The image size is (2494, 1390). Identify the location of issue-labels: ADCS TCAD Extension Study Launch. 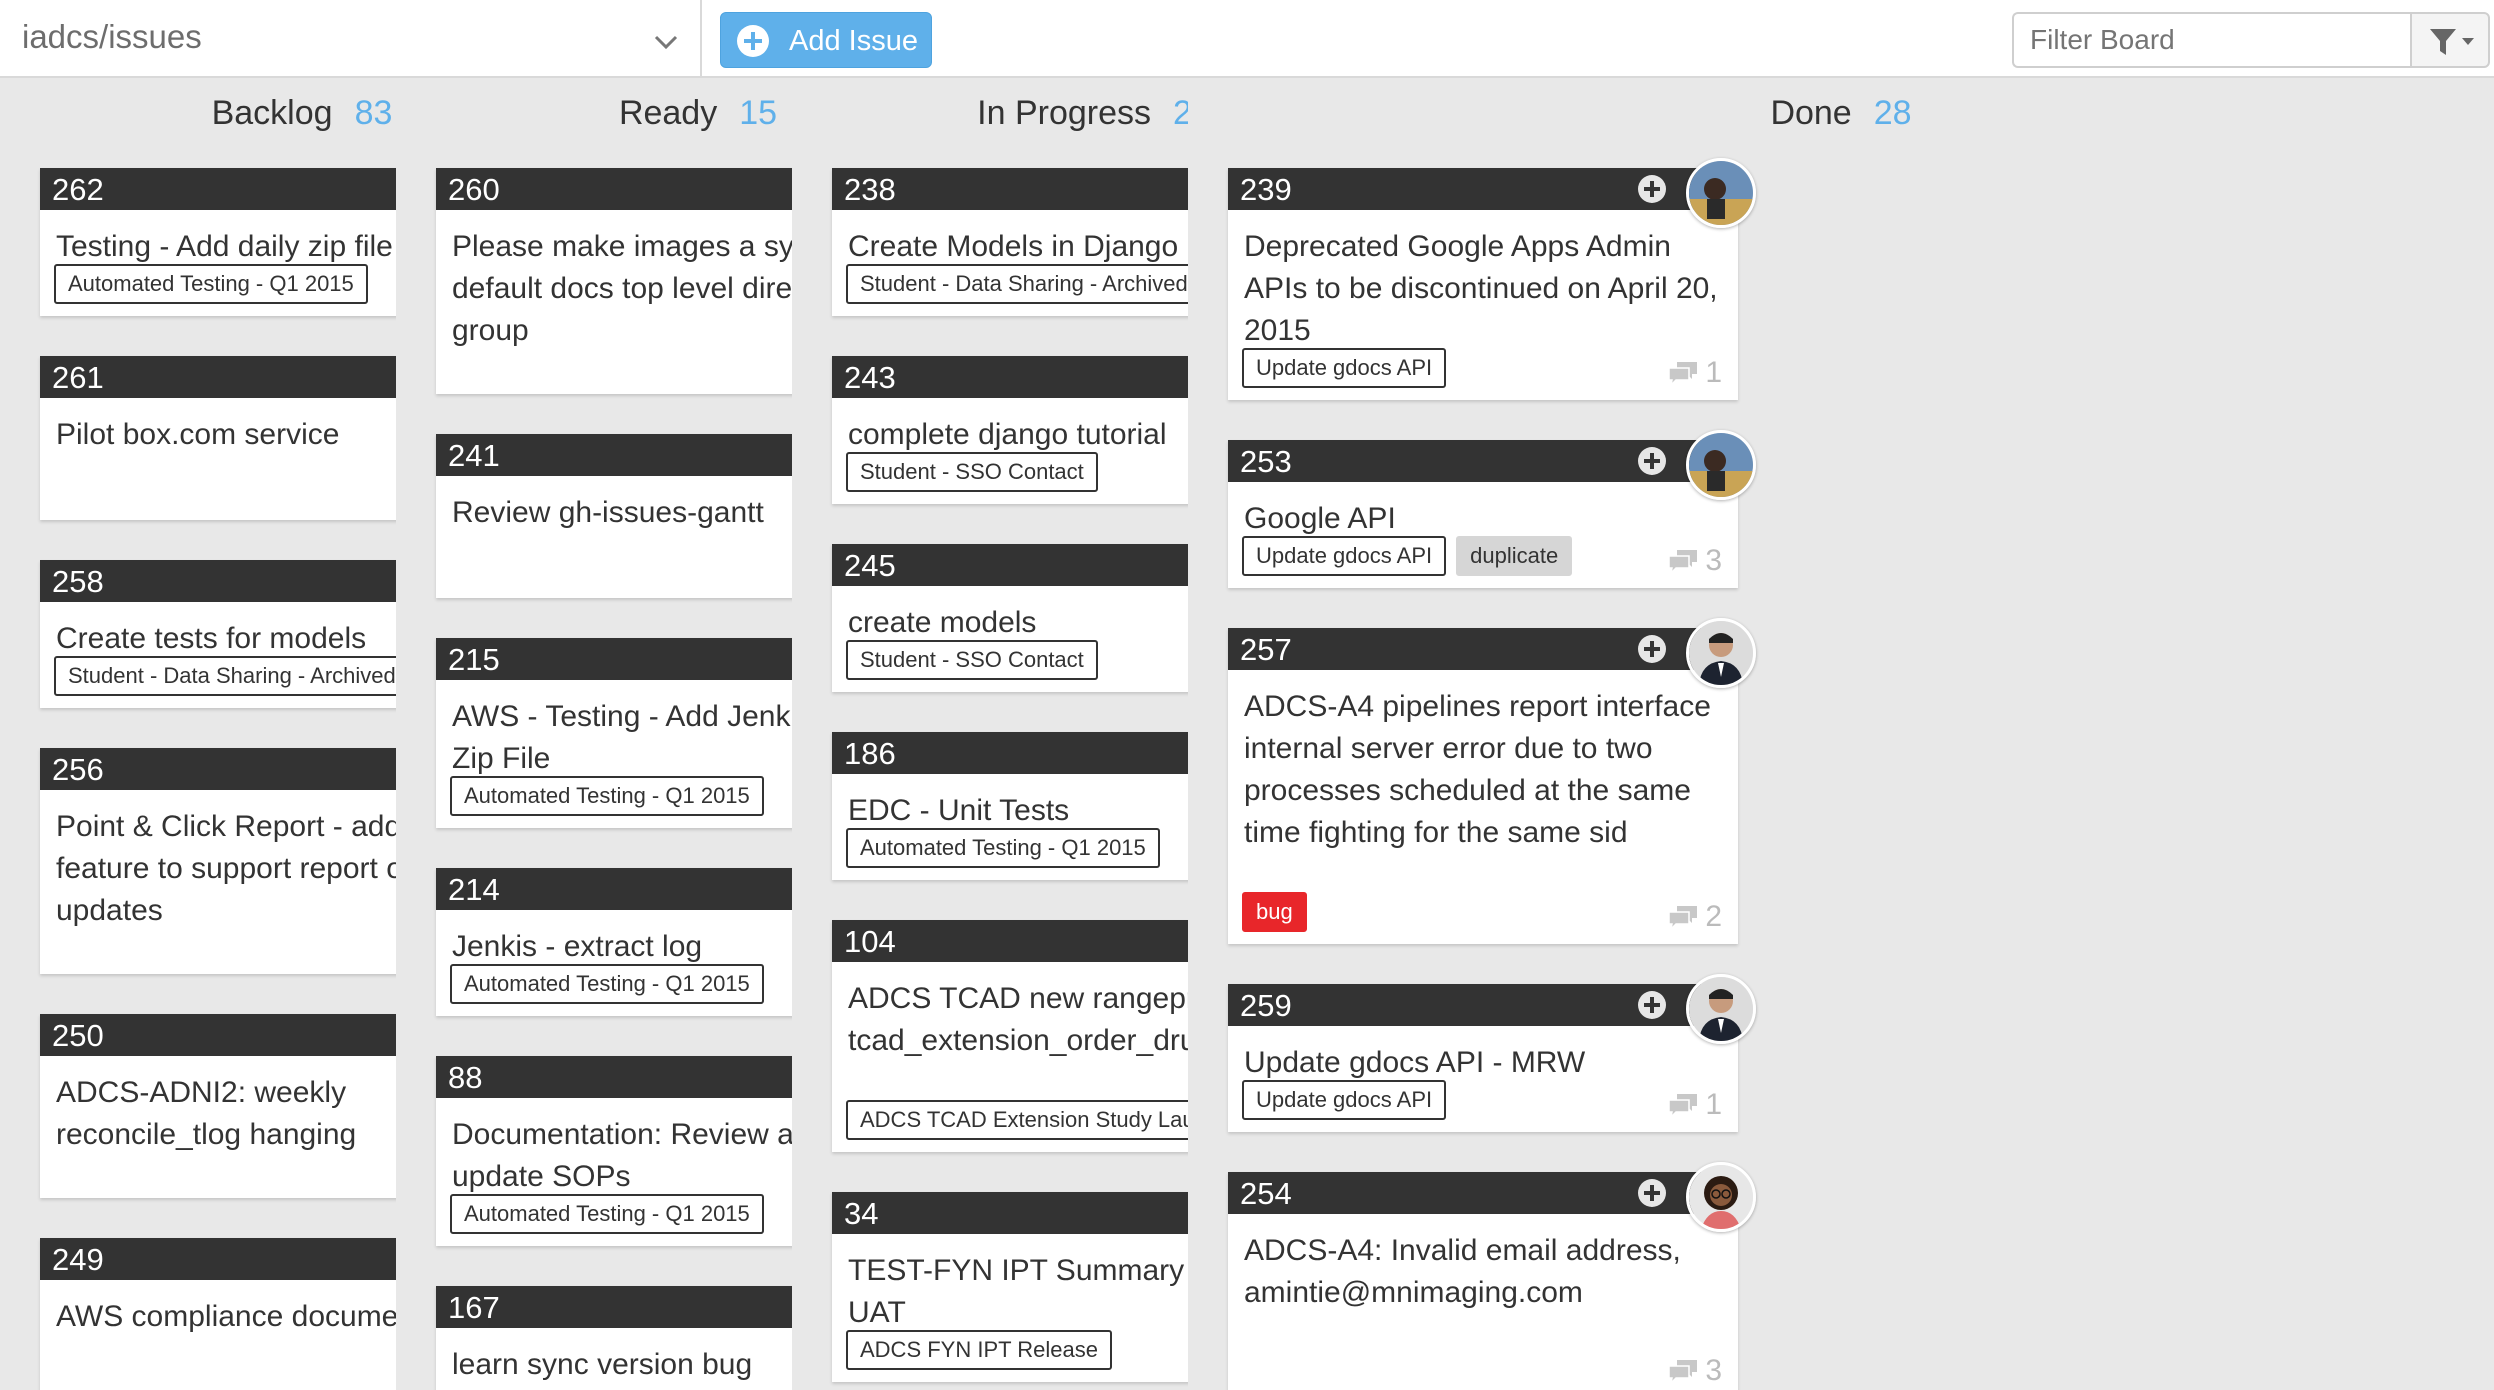
(1045, 1120).